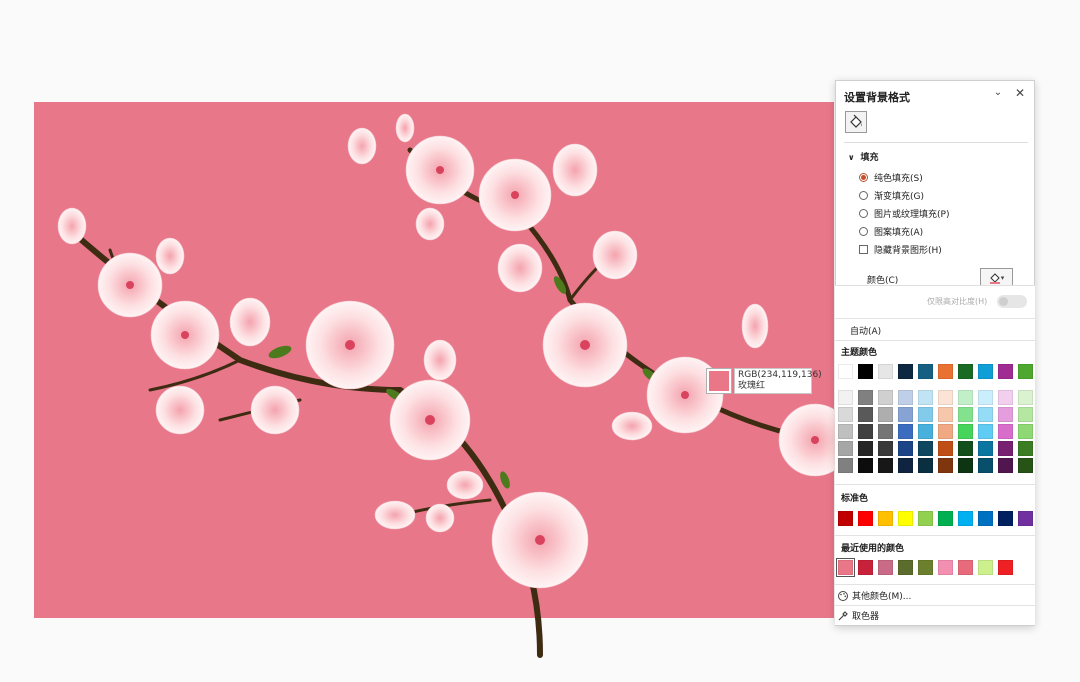  Describe the element at coordinates (858, 615) in the screenshot. I see `eyedropper-option: 取色器` at that location.